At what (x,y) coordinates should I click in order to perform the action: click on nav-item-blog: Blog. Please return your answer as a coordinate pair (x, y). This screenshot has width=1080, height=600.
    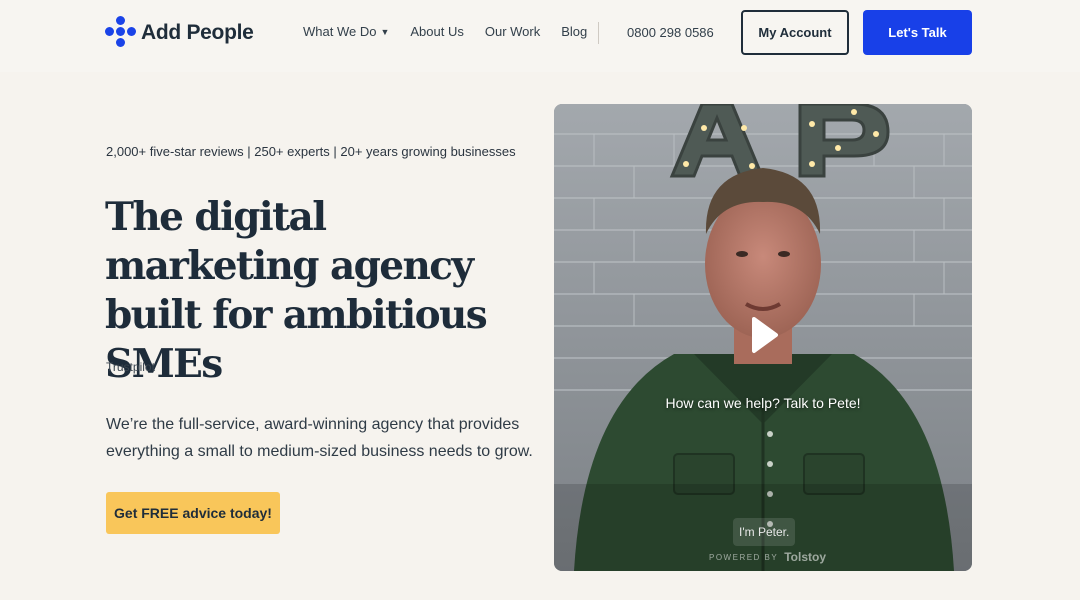
    Looking at the image, I should click on (574, 31).